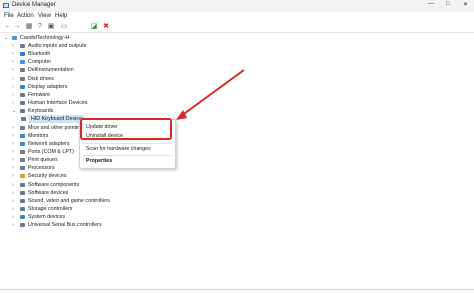 The height and width of the screenshot is (294, 474). I want to click on highlight-box, so click(126, 129).